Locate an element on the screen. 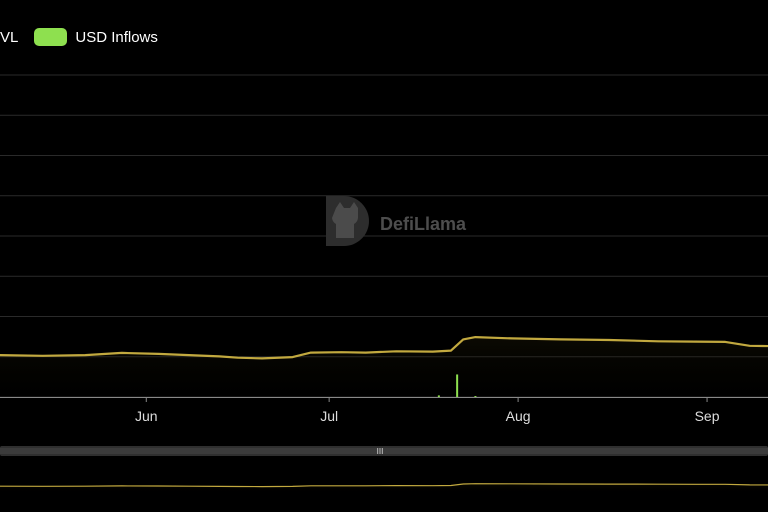 Image resolution: width=768 pixels, height=512 pixels. tvl-area is located at coordinates (384, 367).